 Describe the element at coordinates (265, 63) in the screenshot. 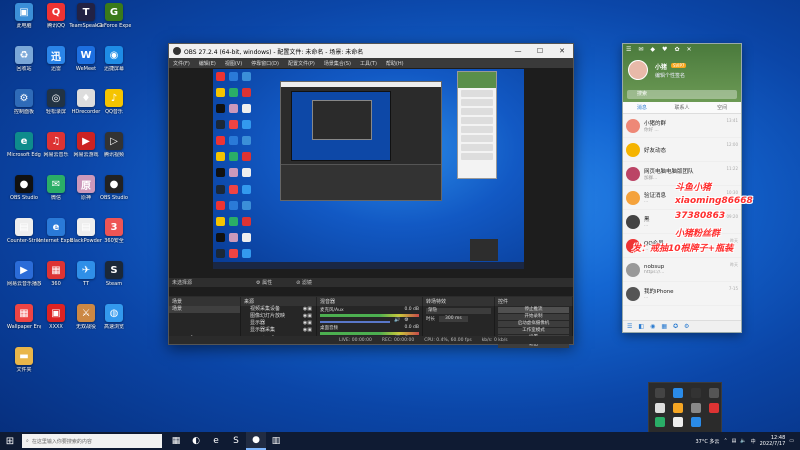

I see `menu-item: 停靠窗口(D)` at that location.